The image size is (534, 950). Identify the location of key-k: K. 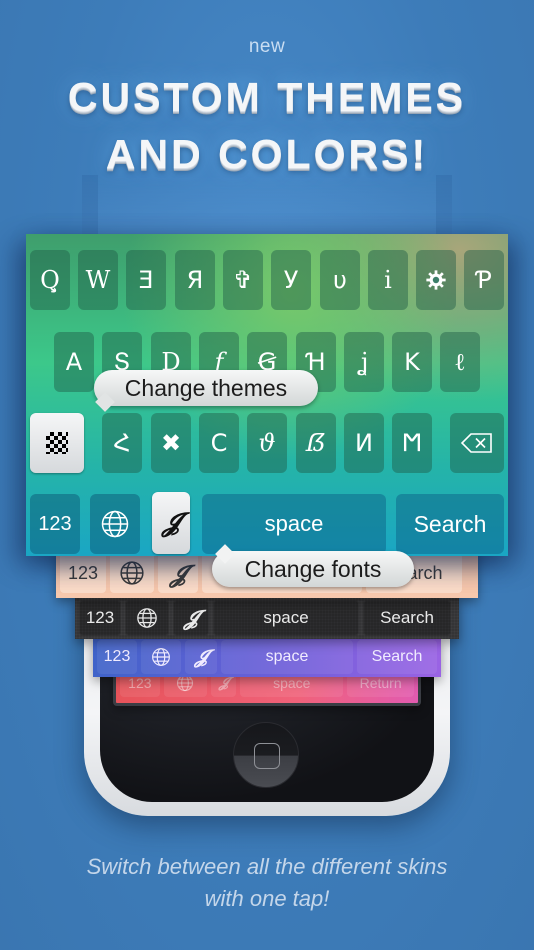
(412, 362).